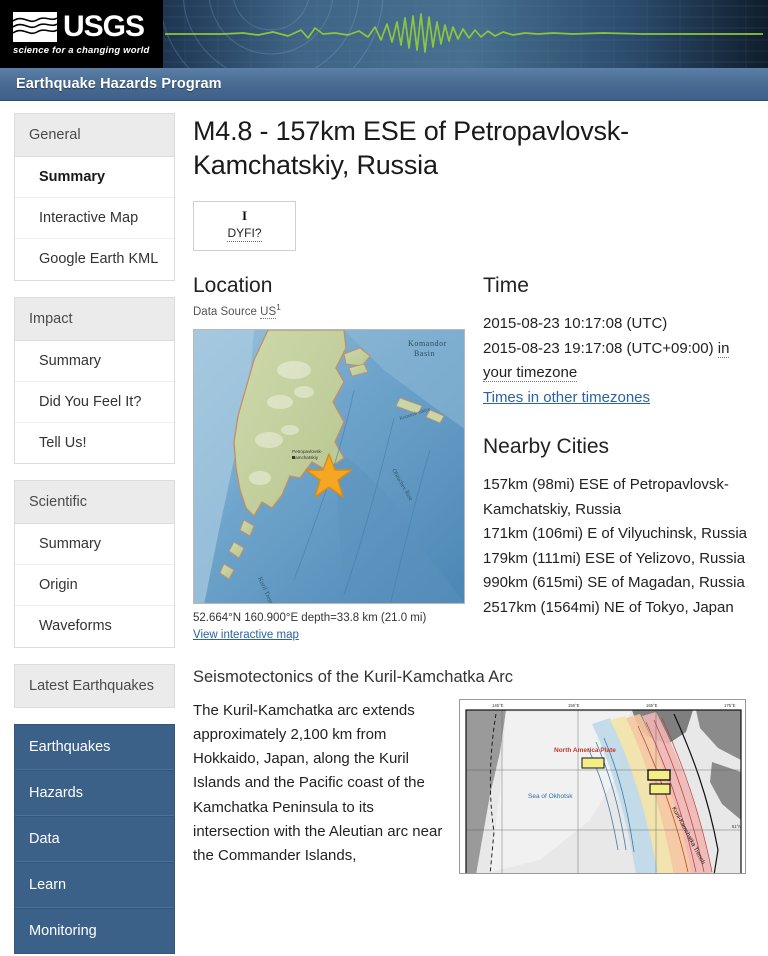 Image resolution: width=768 pixels, height=956 pixels. What do you see at coordinates (104, 26) in the screenshot?
I see `usgs-wordmark: USGS` at bounding box center [104, 26].